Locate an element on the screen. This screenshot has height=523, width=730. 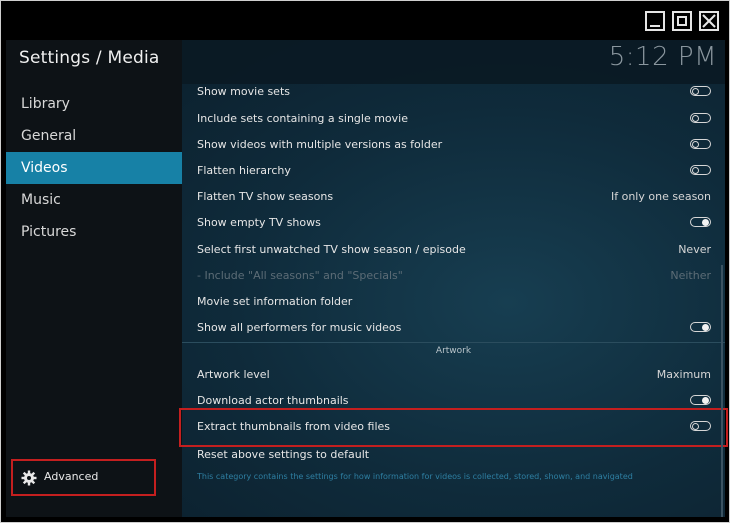
setting-label: Flatten TV show seasons is located at coordinates (265, 196).